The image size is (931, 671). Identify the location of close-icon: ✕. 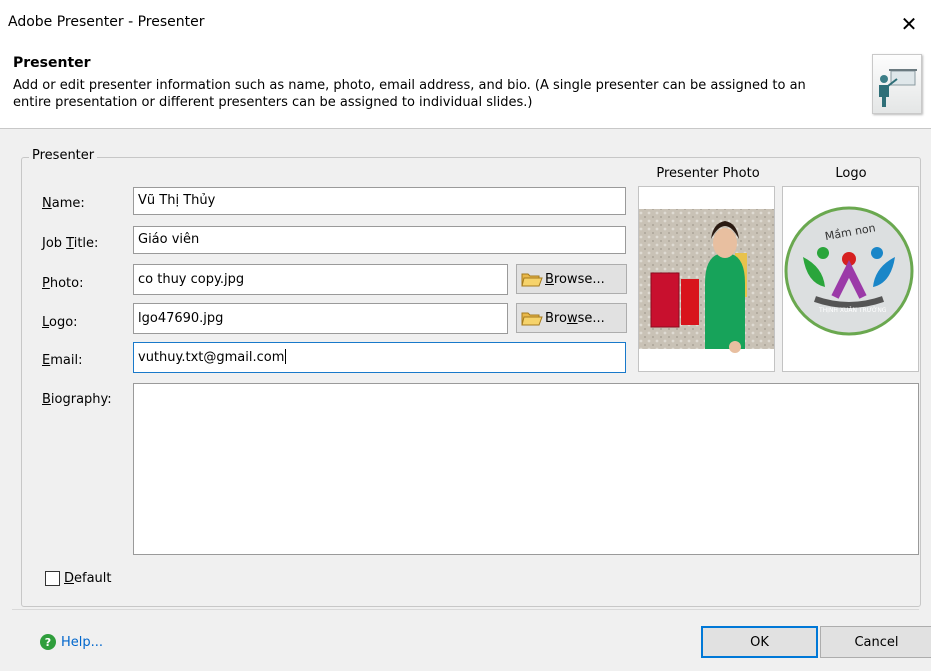
(909, 24).